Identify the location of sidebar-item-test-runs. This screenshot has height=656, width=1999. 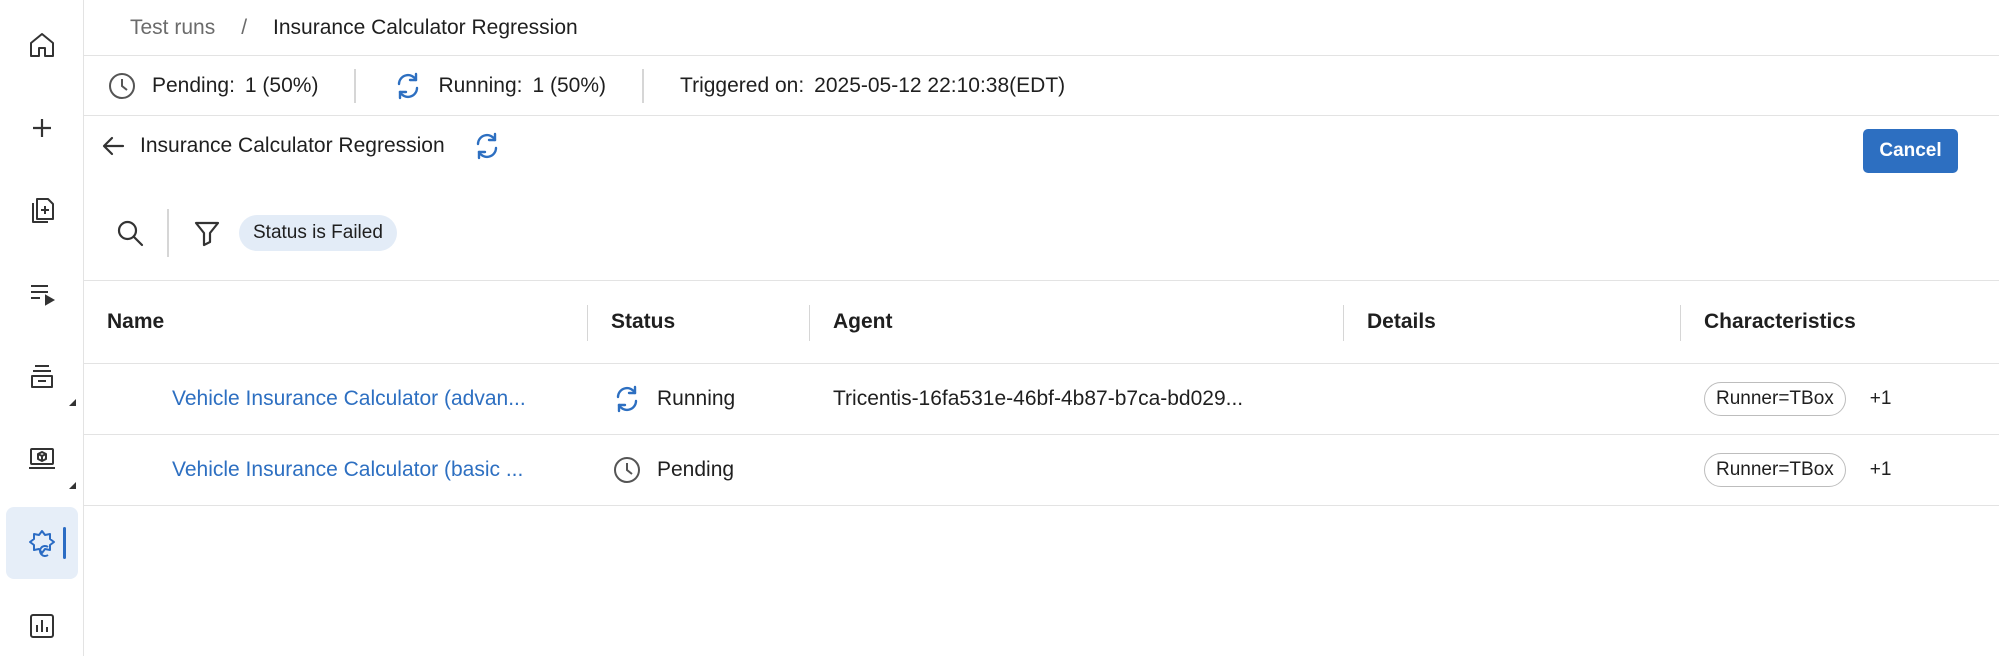
(42, 543).